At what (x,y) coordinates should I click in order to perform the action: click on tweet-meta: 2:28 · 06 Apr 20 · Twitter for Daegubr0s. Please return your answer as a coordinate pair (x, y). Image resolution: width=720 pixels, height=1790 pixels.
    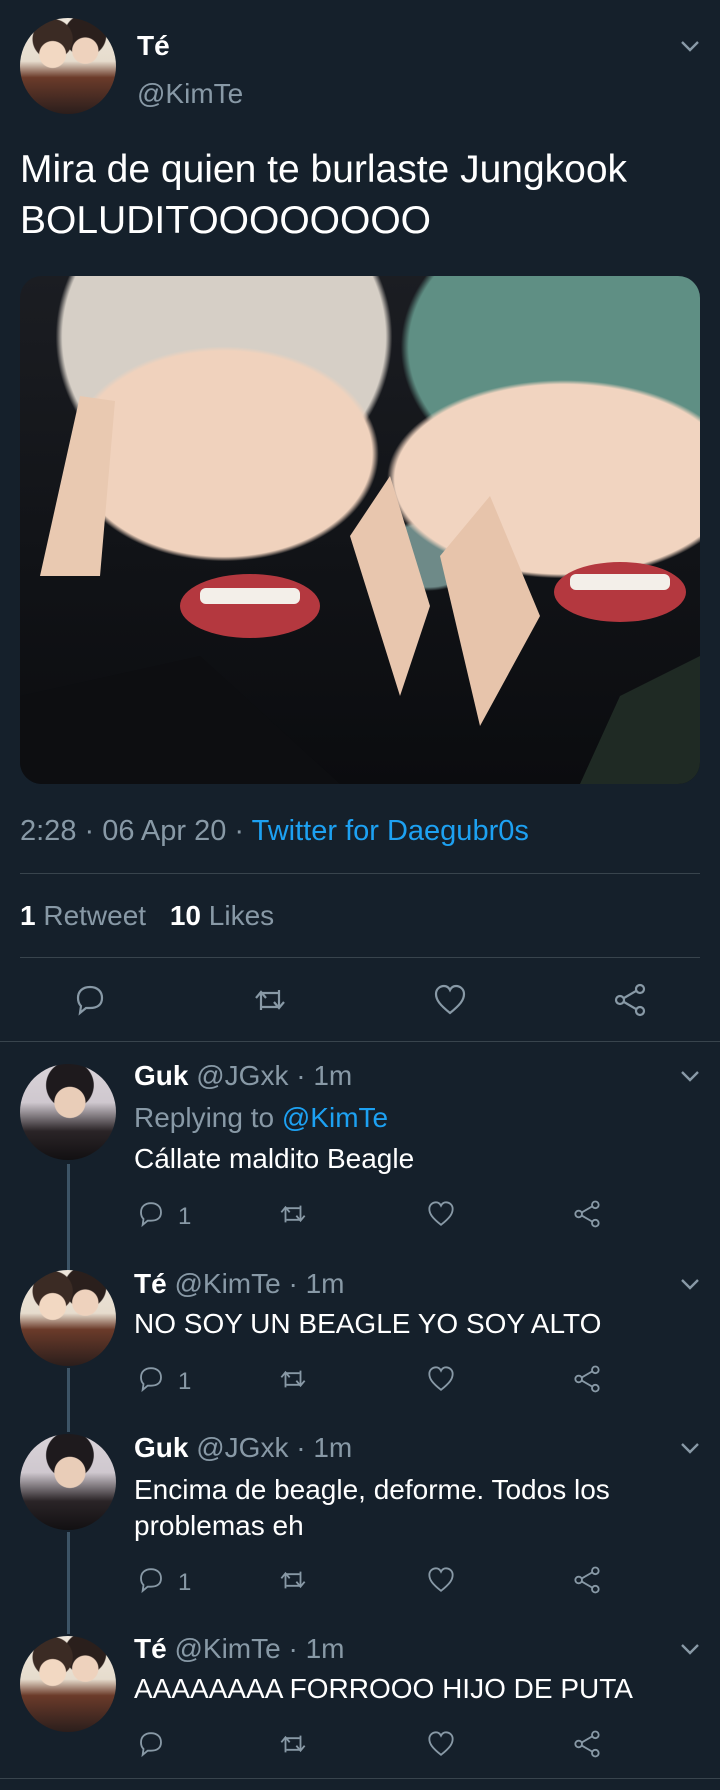
    Looking at the image, I should click on (274, 831).